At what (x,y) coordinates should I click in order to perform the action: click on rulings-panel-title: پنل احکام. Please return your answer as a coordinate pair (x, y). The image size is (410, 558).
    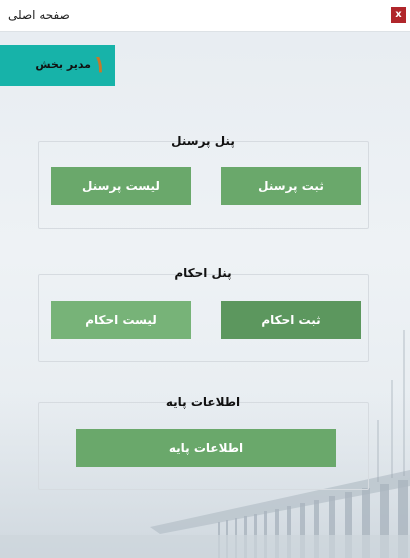
    Looking at the image, I should click on (203, 273).